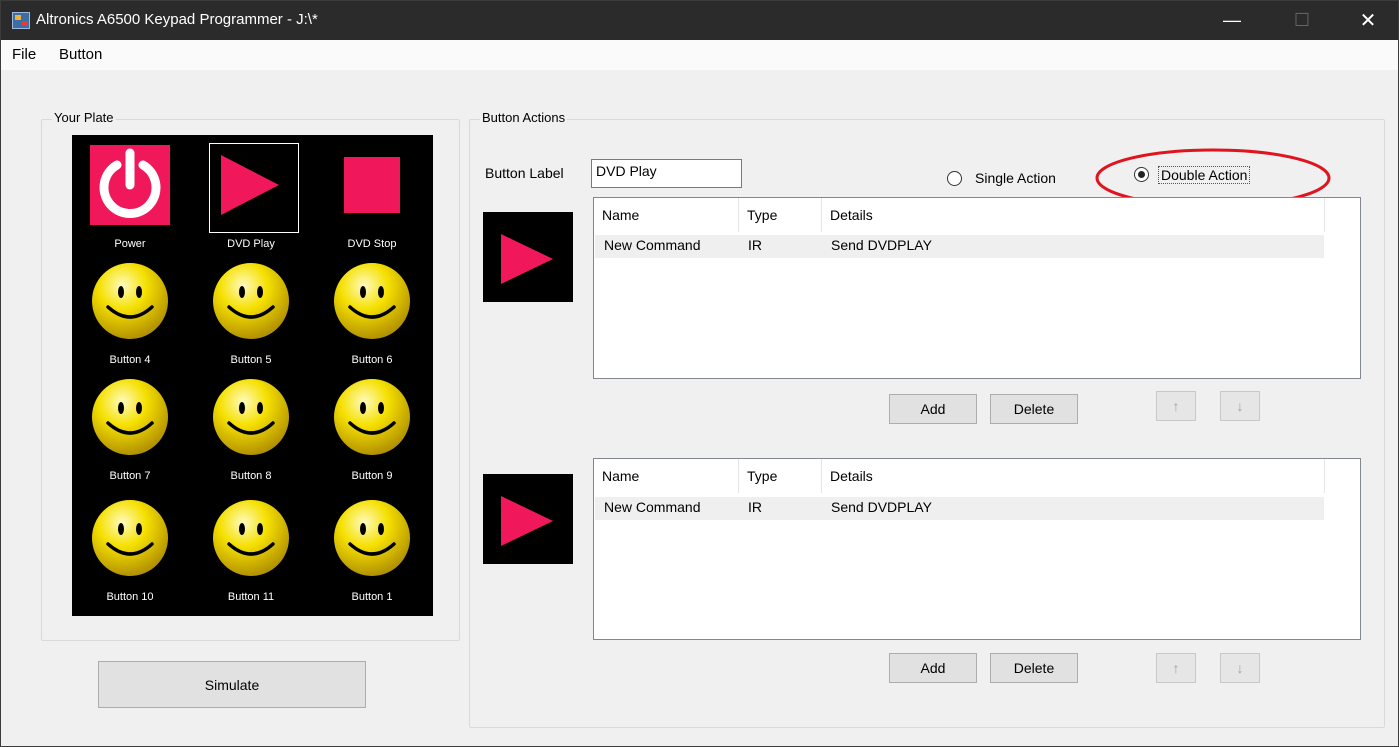 This screenshot has height=747, width=1399. Describe the element at coordinates (1015, 178) in the screenshot. I see `single-action-label: Single Action` at that location.